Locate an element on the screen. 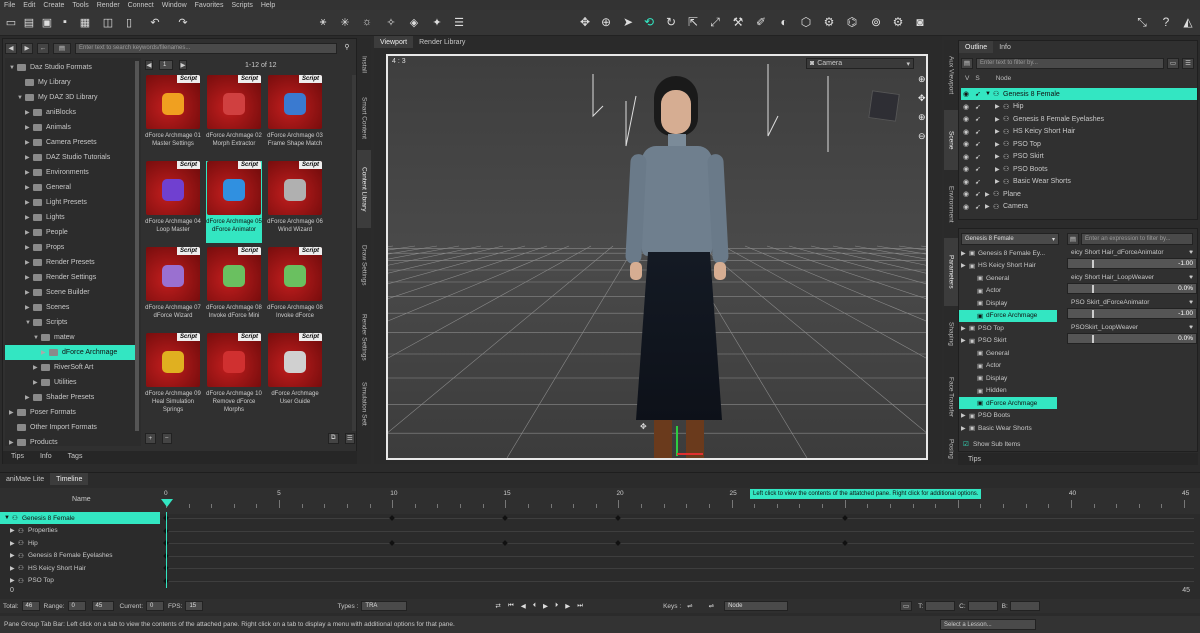  param-slider: -1.00 is located at coordinates (1132, 263).